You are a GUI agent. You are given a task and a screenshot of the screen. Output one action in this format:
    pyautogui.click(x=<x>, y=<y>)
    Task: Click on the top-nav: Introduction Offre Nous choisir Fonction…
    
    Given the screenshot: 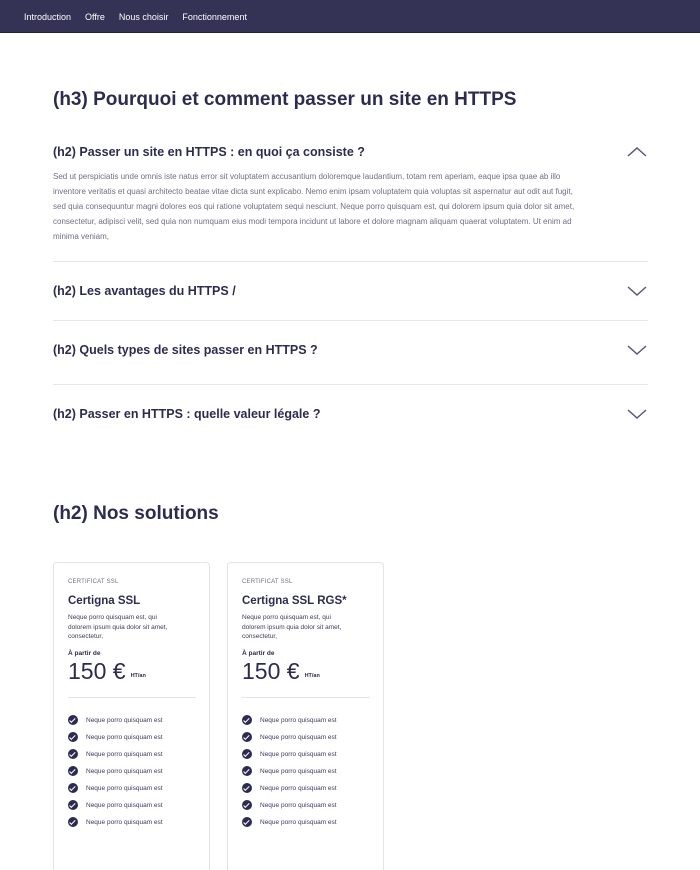 What is the action you would take?
    pyautogui.click(x=350, y=16)
    